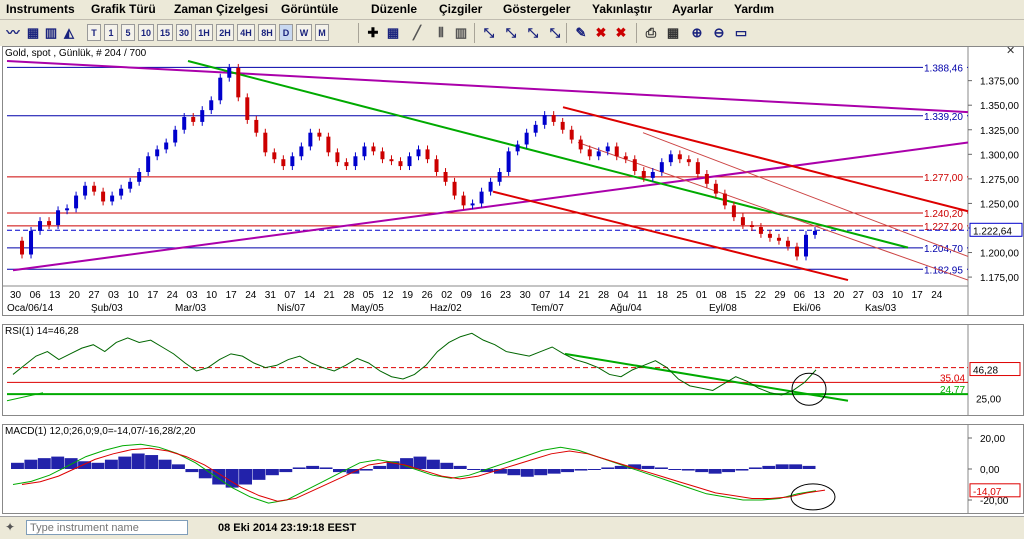 The width and height of the screenshot is (1024, 539). I want to click on timeframe-10-button: 10, so click(146, 32).